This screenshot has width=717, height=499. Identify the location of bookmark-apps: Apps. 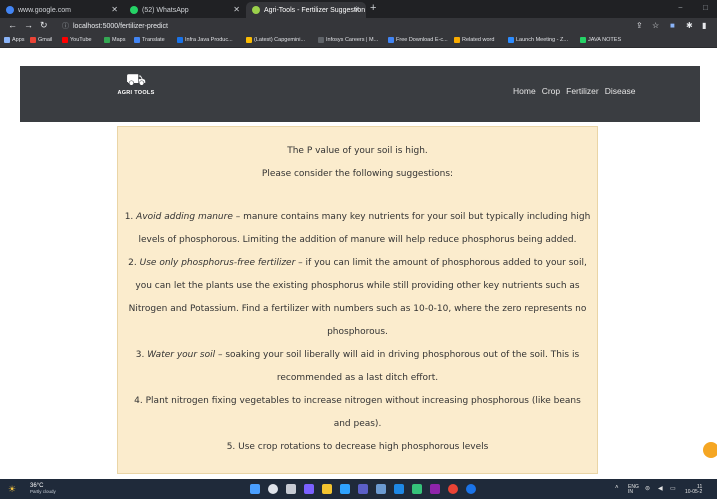
(14, 40).